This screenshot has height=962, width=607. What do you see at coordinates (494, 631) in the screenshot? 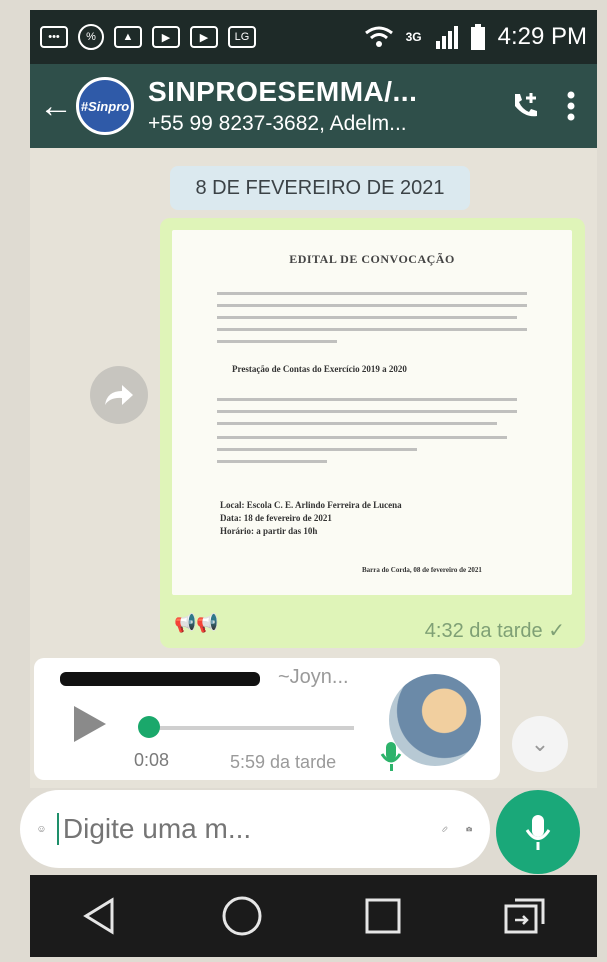
I see `message-time: 4:32 da tarde ✓` at bounding box center [494, 631].